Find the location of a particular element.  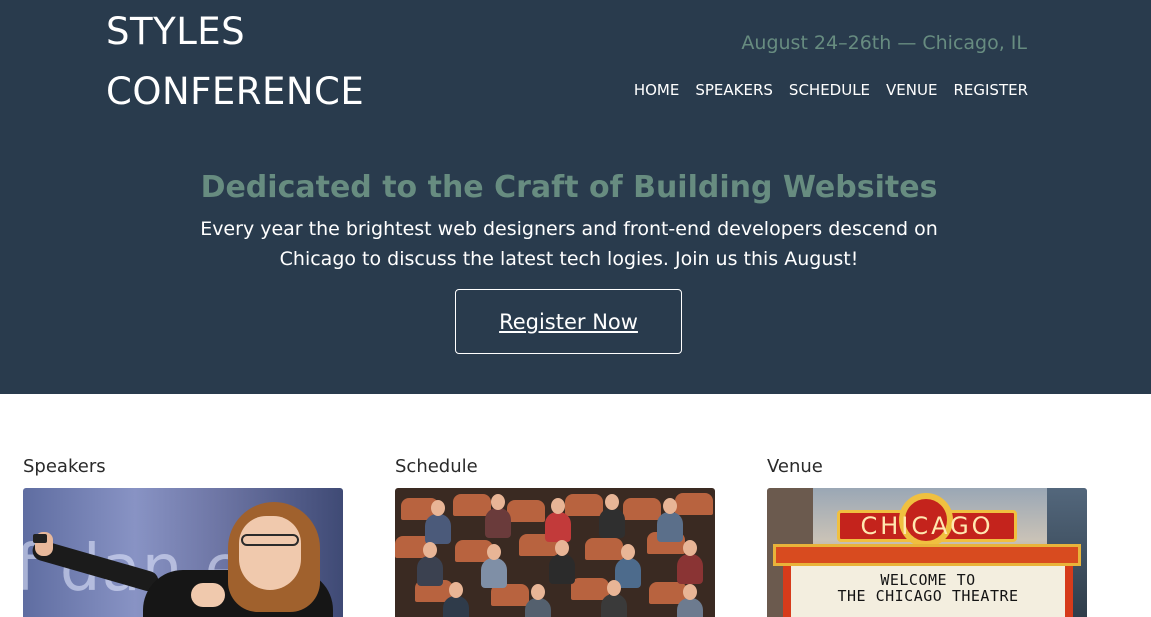

venue-heading: Venue is located at coordinates (927, 467).